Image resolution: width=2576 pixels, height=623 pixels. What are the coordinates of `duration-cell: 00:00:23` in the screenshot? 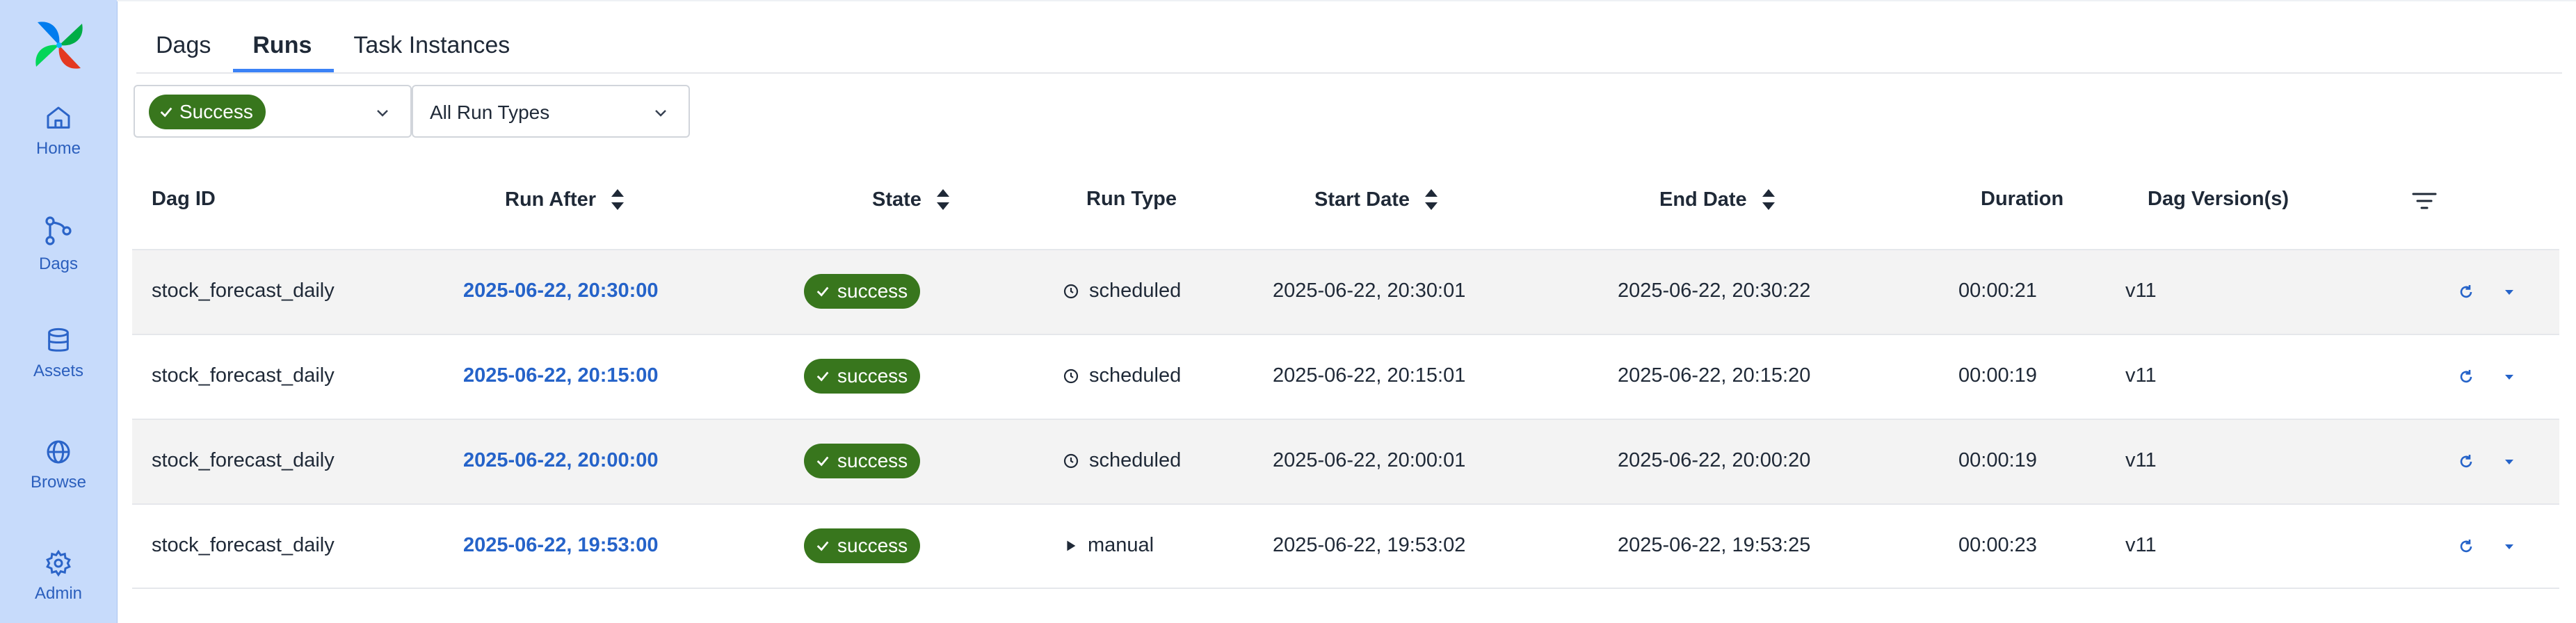 It's located at (1997, 545).